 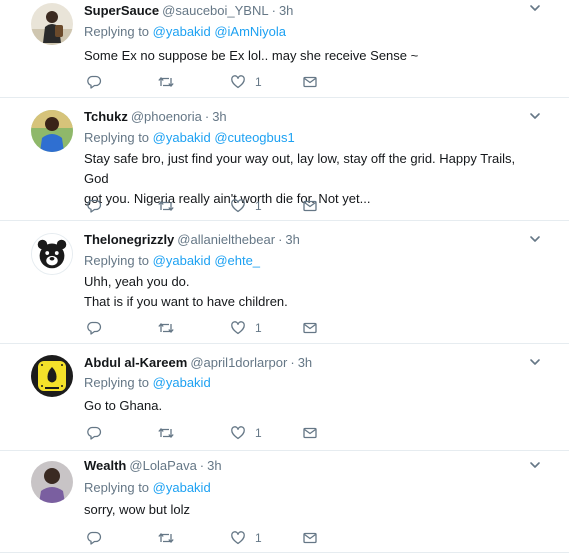 I want to click on replying-to-line: Replying to @yabakid @iAmNiyola, so click(x=185, y=32).